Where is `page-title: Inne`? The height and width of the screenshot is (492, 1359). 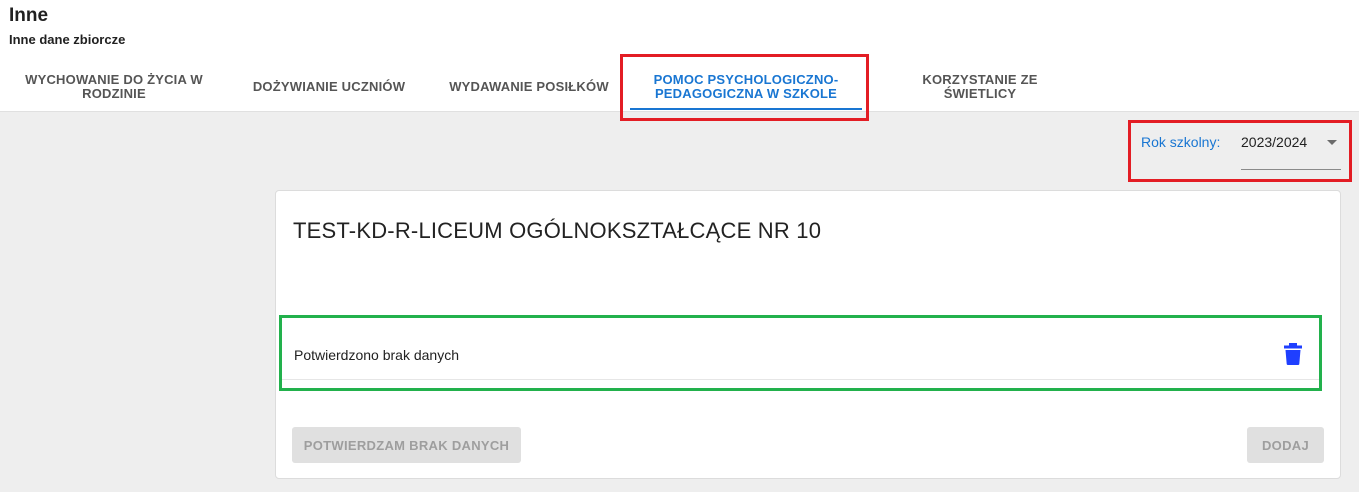
page-title: Inne is located at coordinates (29, 15).